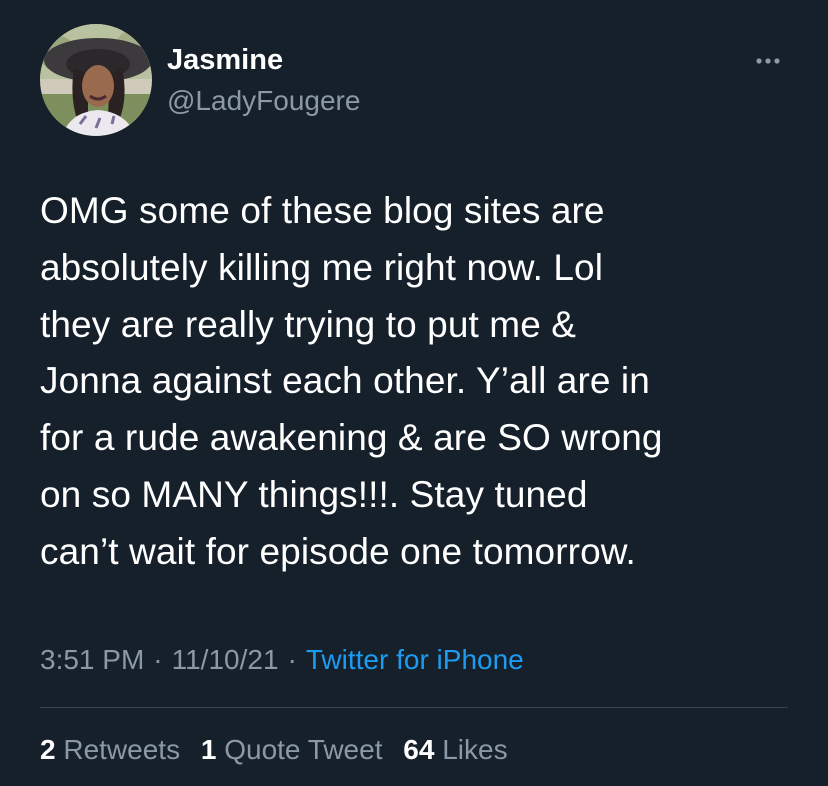 Image resolution: width=828 pixels, height=786 pixels. Describe the element at coordinates (415, 659) in the screenshot. I see `tweet-source-link: Twitter for iPhone` at that location.